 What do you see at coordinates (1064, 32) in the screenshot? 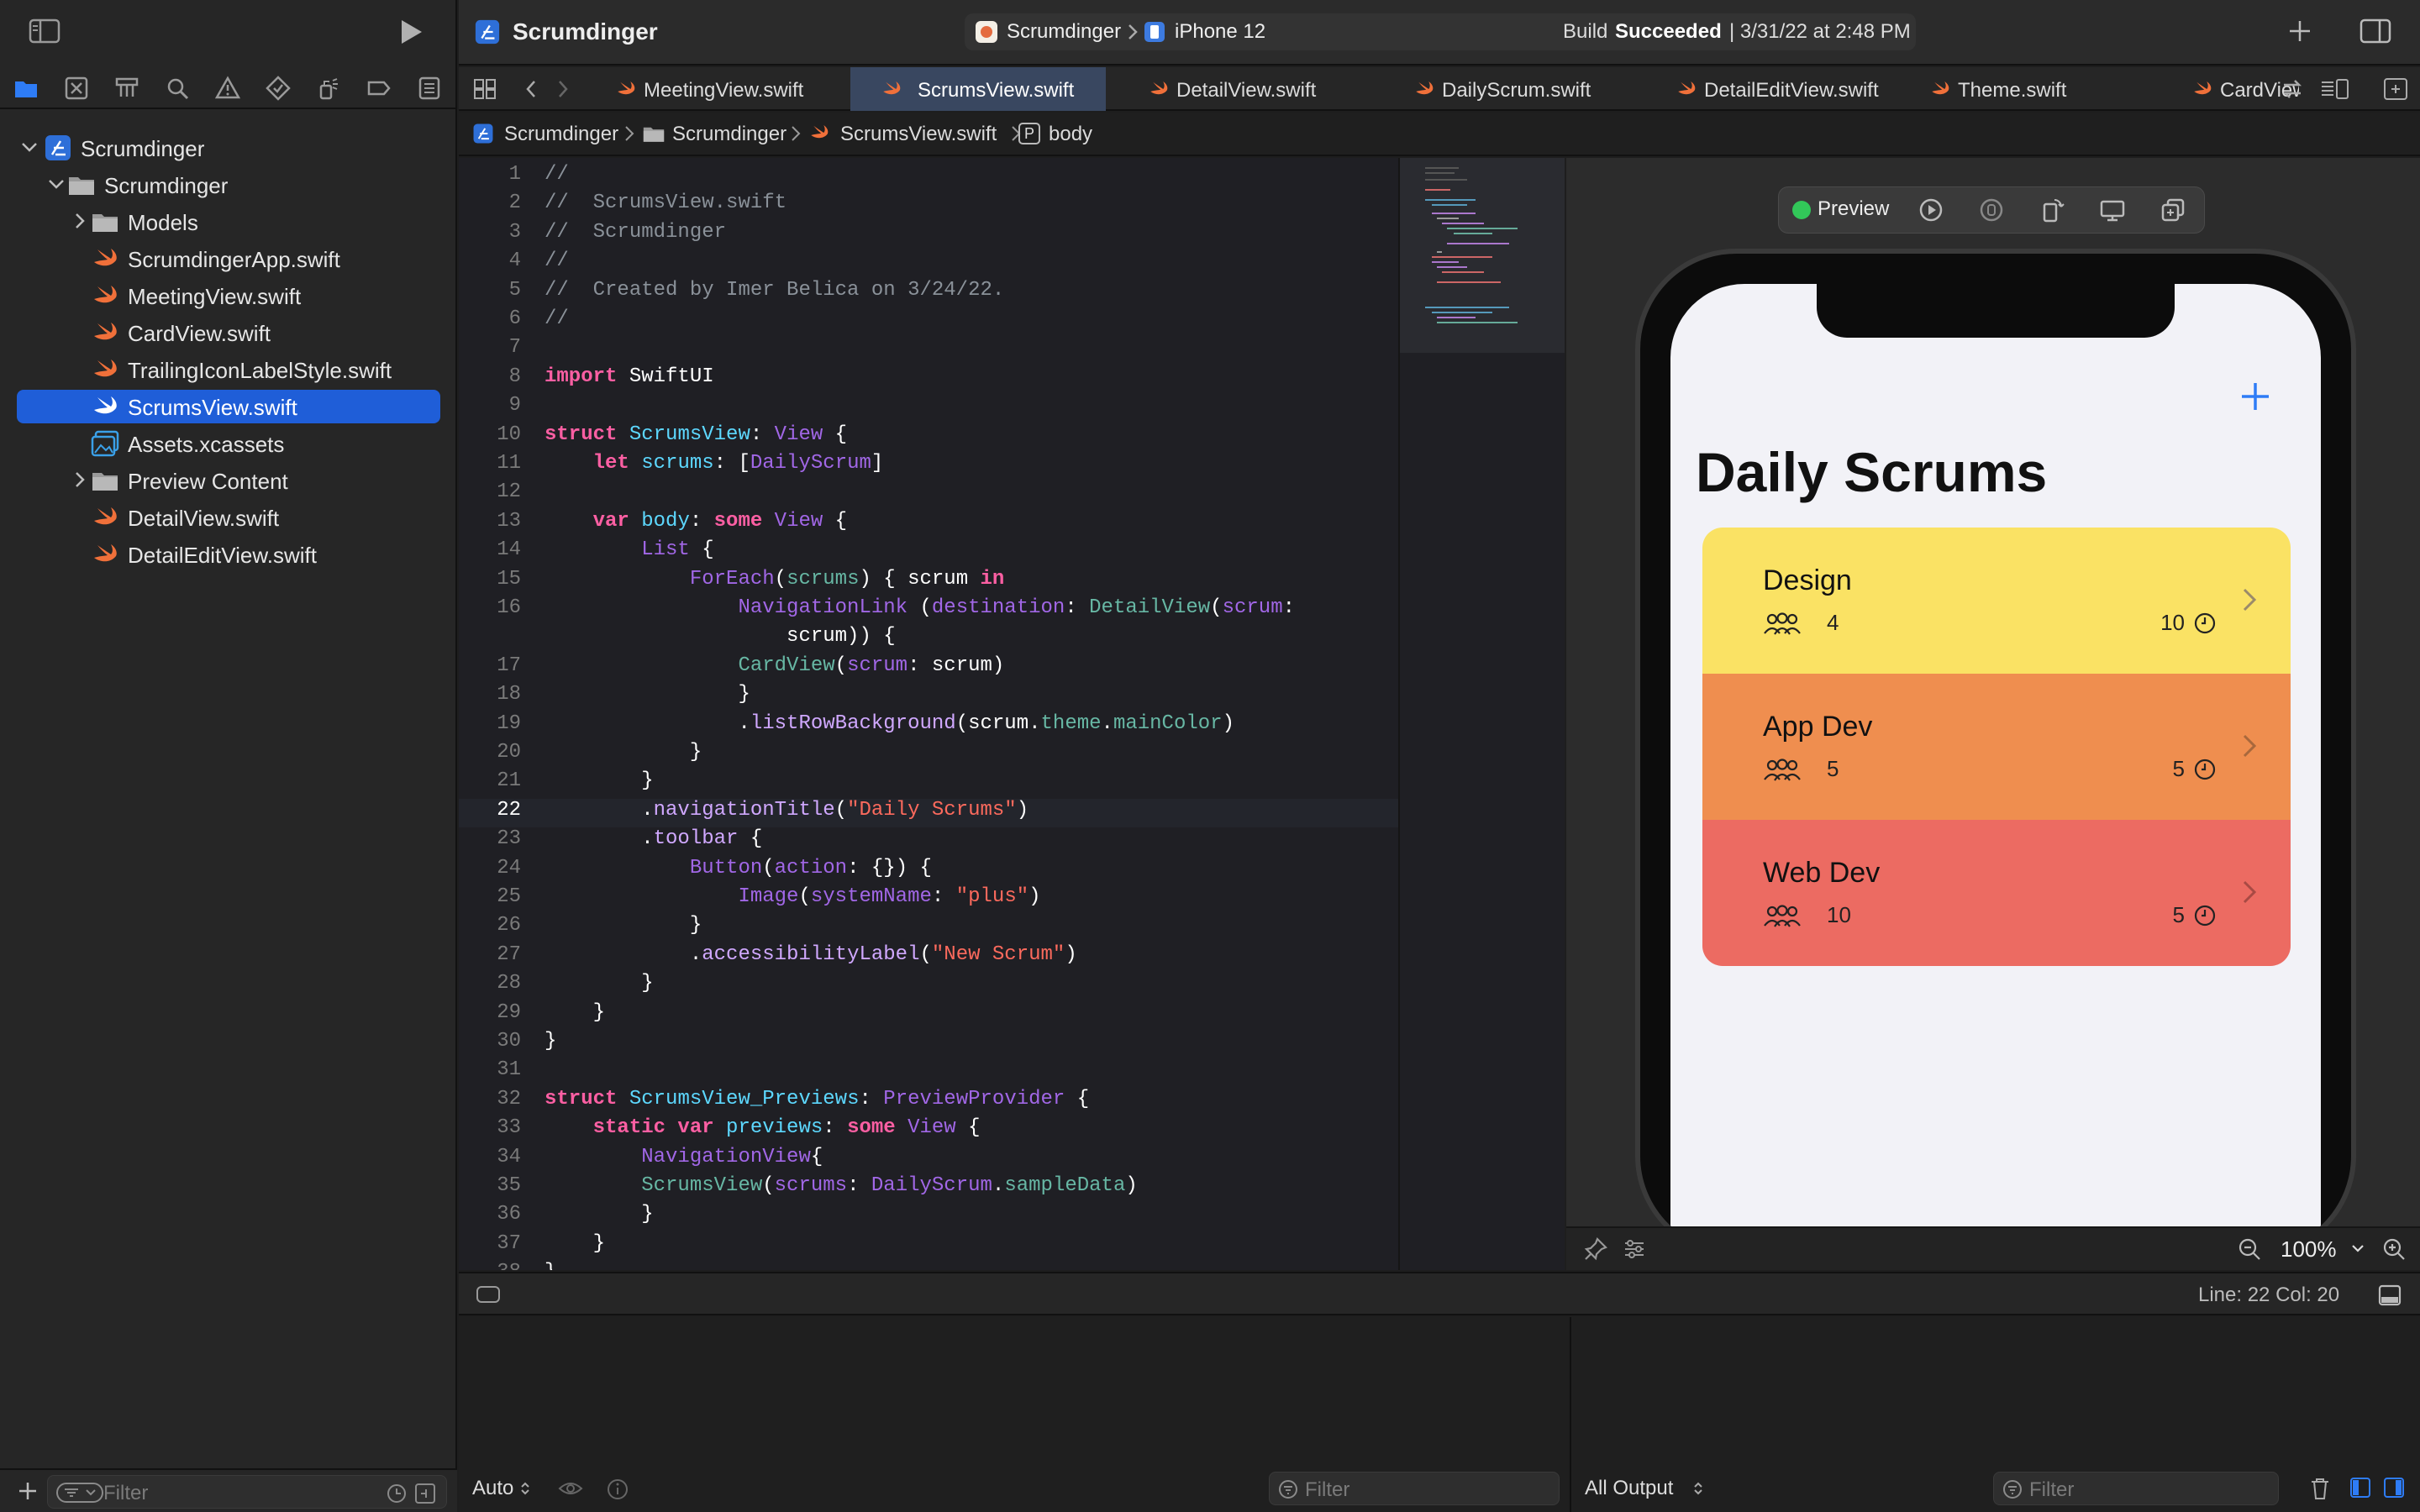
I see `scheme-name: Scrumdinger` at bounding box center [1064, 32].